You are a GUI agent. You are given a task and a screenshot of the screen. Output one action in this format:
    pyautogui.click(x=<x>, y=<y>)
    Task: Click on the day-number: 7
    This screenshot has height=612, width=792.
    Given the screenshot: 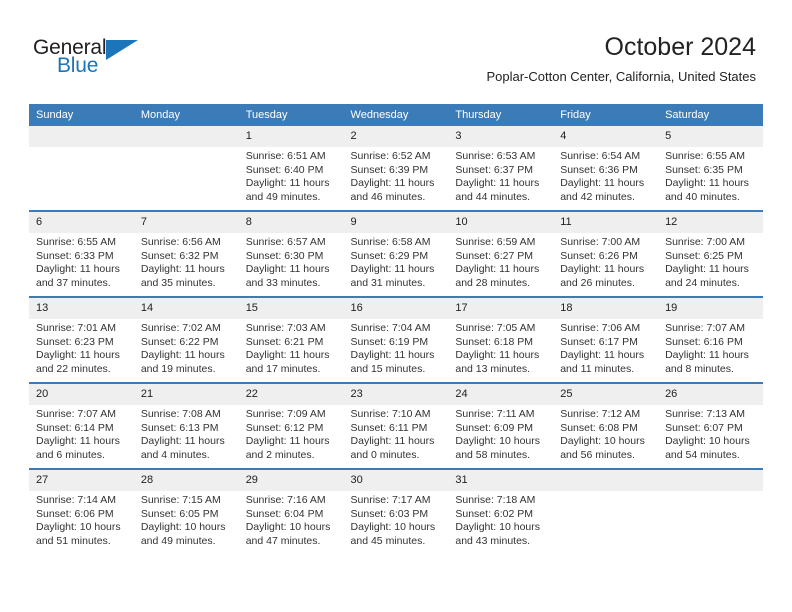 What is the action you would take?
    pyautogui.click(x=186, y=222)
    